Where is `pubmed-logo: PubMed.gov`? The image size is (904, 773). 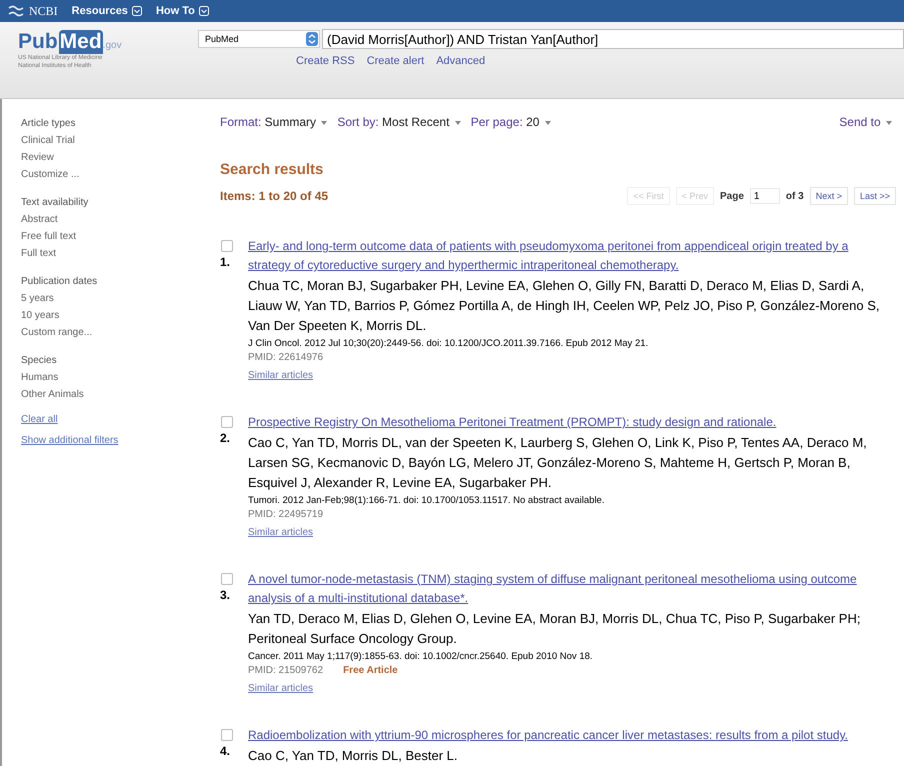 pubmed-logo: PubMed.gov is located at coordinates (108, 42).